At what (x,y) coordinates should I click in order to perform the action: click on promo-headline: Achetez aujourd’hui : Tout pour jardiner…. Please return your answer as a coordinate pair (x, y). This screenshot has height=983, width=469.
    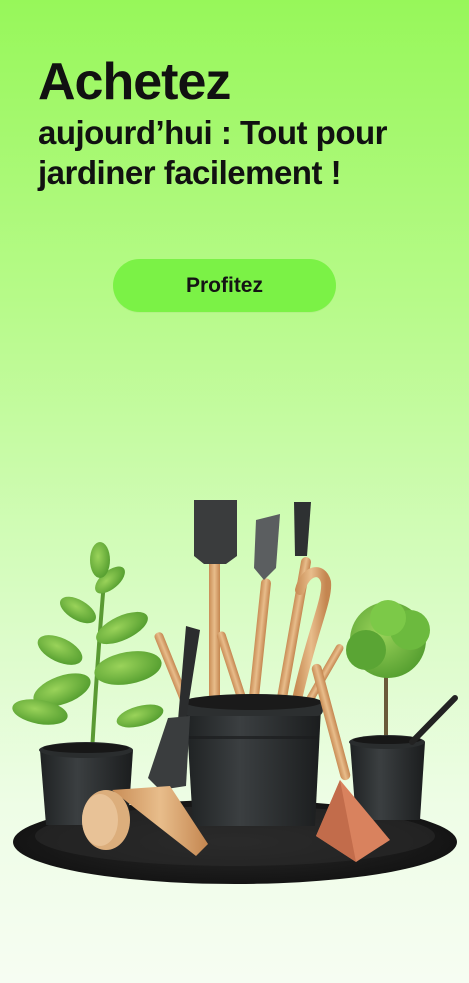
    Looking at the image, I should click on (248, 122).